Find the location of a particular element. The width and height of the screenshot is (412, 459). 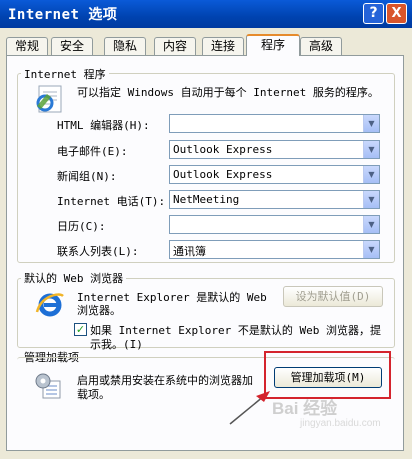

arrow-annotation-icon is located at coordinates (249, 408).